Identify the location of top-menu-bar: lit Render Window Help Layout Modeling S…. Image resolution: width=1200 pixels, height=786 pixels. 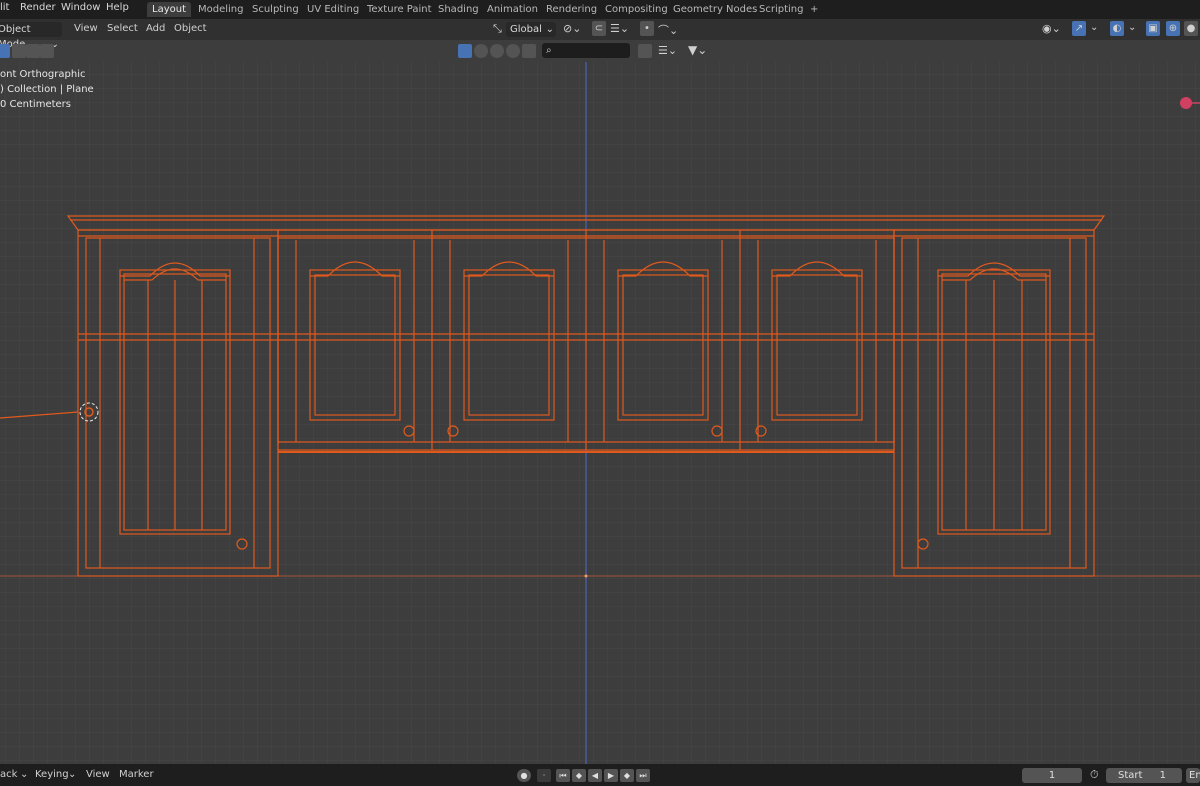
(600, 9).